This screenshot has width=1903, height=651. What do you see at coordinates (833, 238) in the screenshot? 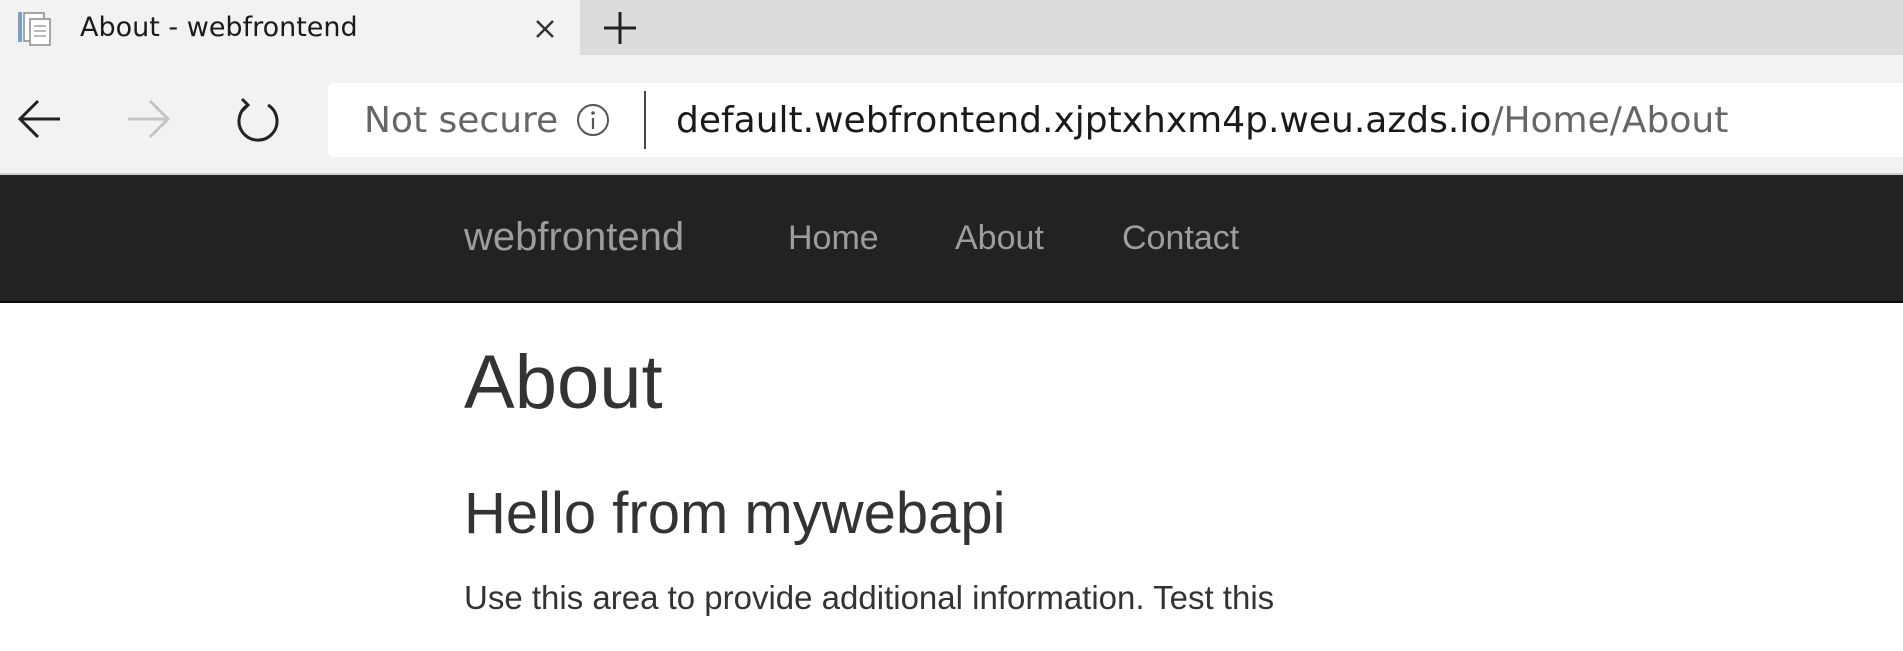
I see `nav-link-home: Home` at bounding box center [833, 238].